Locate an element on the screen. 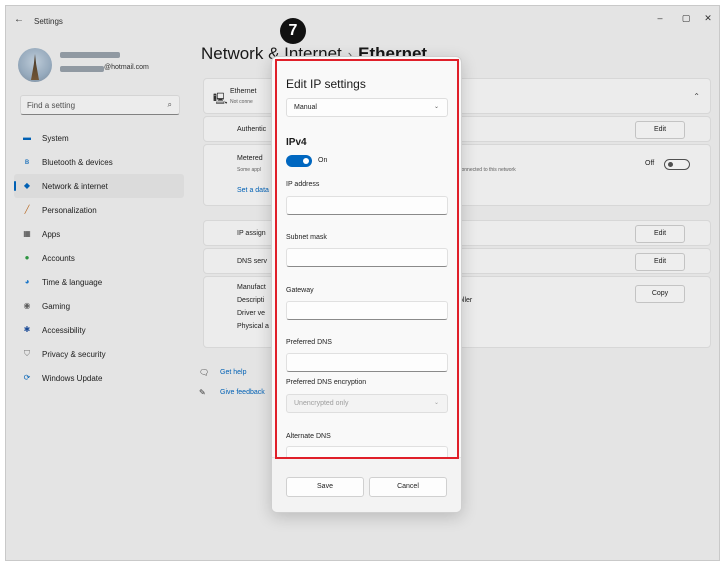 The width and height of the screenshot is (726, 566). dialog-footer: Save Cancel is located at coordinates (366, 484).